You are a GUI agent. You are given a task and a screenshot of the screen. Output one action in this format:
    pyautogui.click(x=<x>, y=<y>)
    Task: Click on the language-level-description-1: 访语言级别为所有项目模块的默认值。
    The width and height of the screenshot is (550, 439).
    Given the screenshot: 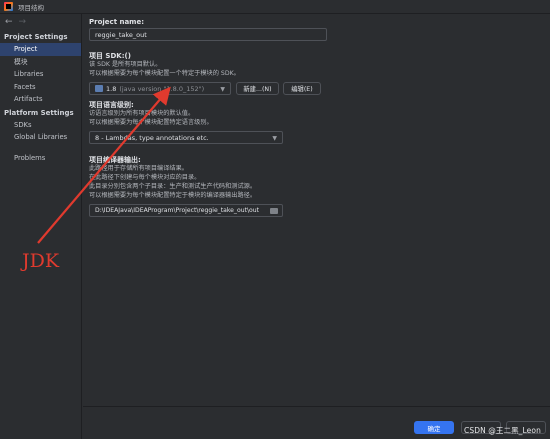 What is the action you would take?
    pyautogui.click(x=142, y=113)
    